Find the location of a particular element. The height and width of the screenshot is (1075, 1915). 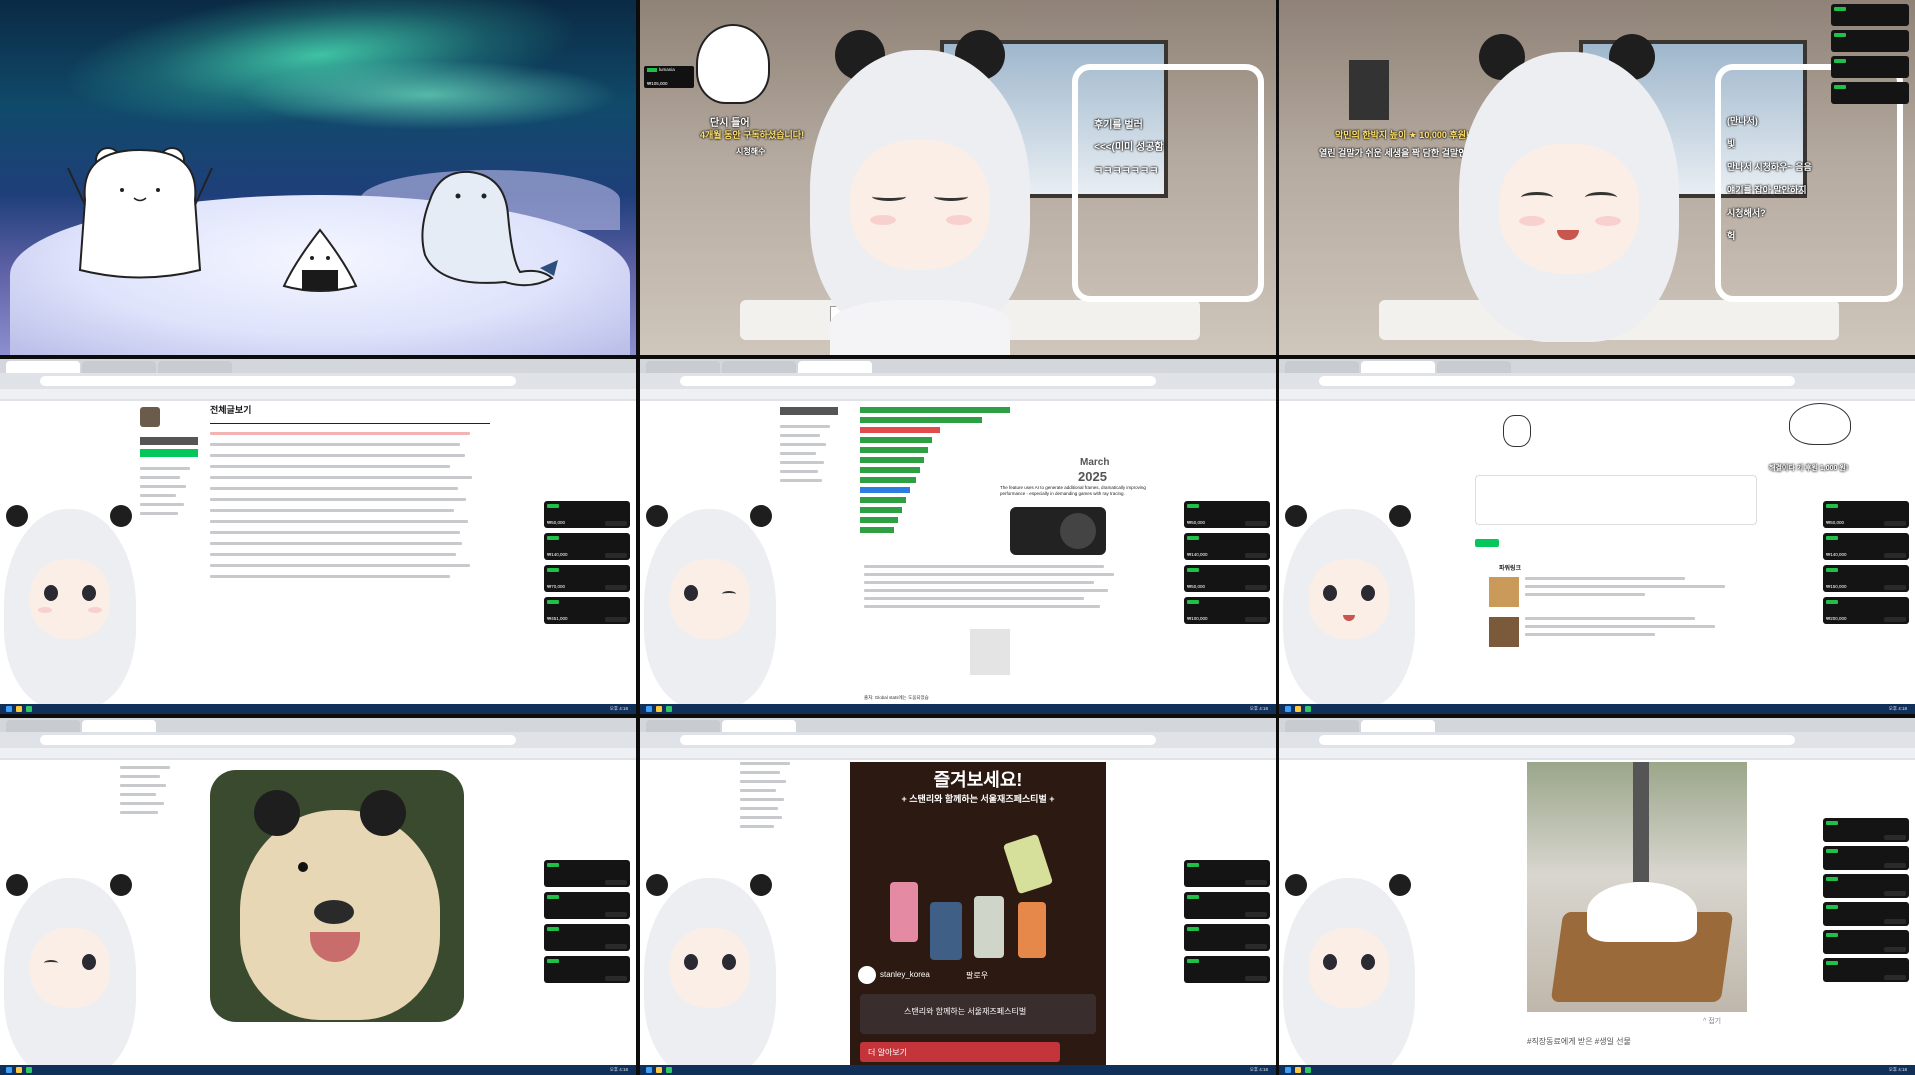

footnote: 출처: Global stats에는 도움되었습 is located at coordinates (896, 697).